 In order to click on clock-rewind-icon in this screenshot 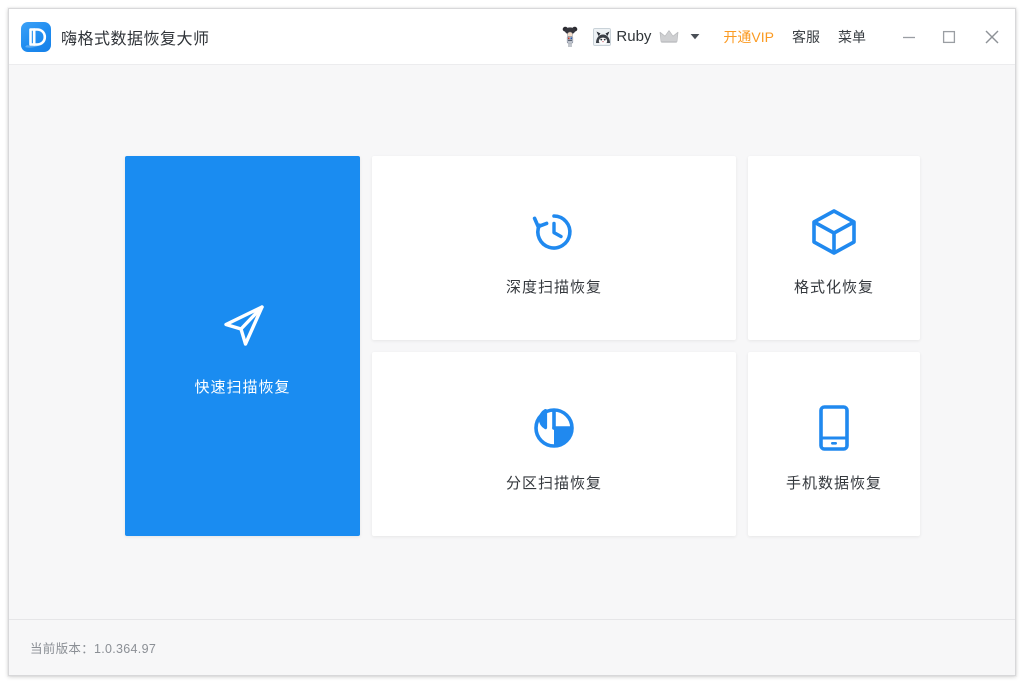, I will do `click(554, 229)`.